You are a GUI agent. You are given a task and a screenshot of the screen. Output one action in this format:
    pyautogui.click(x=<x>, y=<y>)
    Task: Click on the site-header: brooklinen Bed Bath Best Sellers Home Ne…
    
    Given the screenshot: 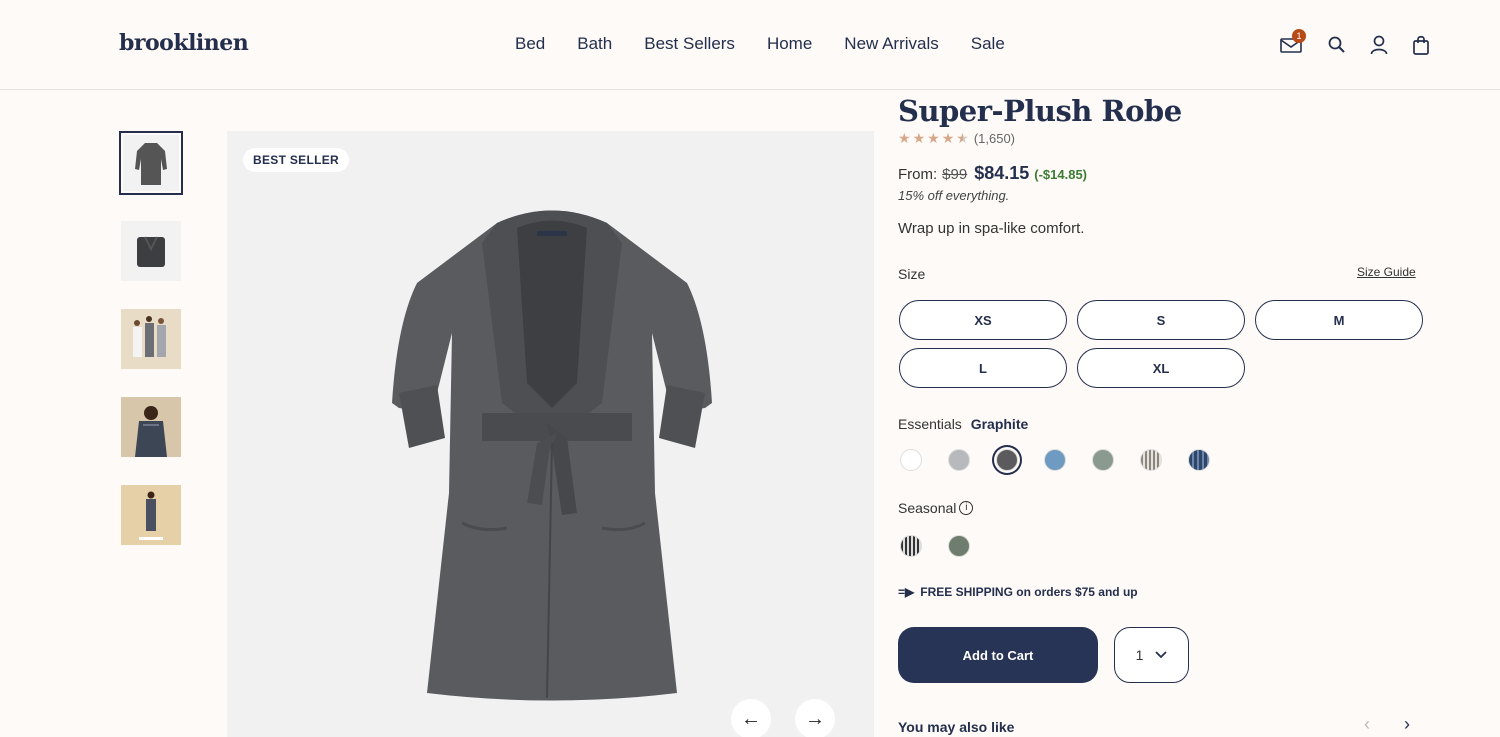 What is the action you would take?
    pyautogui.click(x=750, y=45)
    